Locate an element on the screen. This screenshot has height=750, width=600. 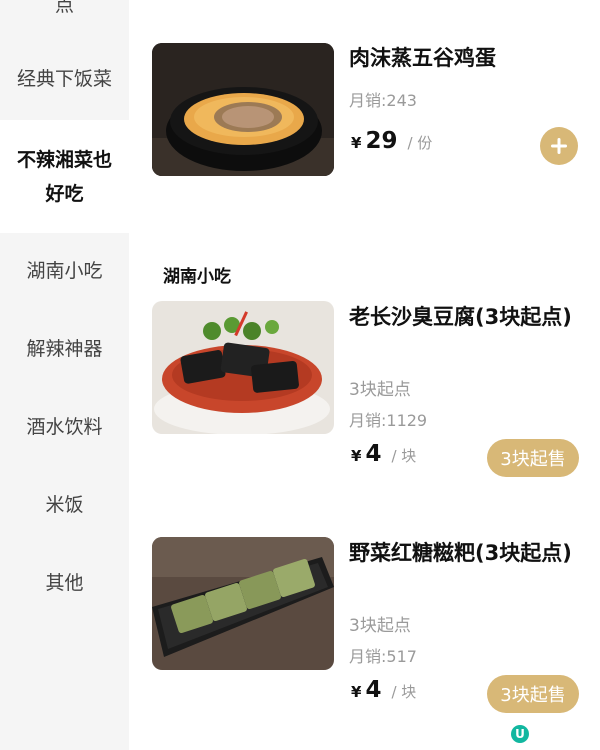
plus-icon is located at coordinates (559, 146).